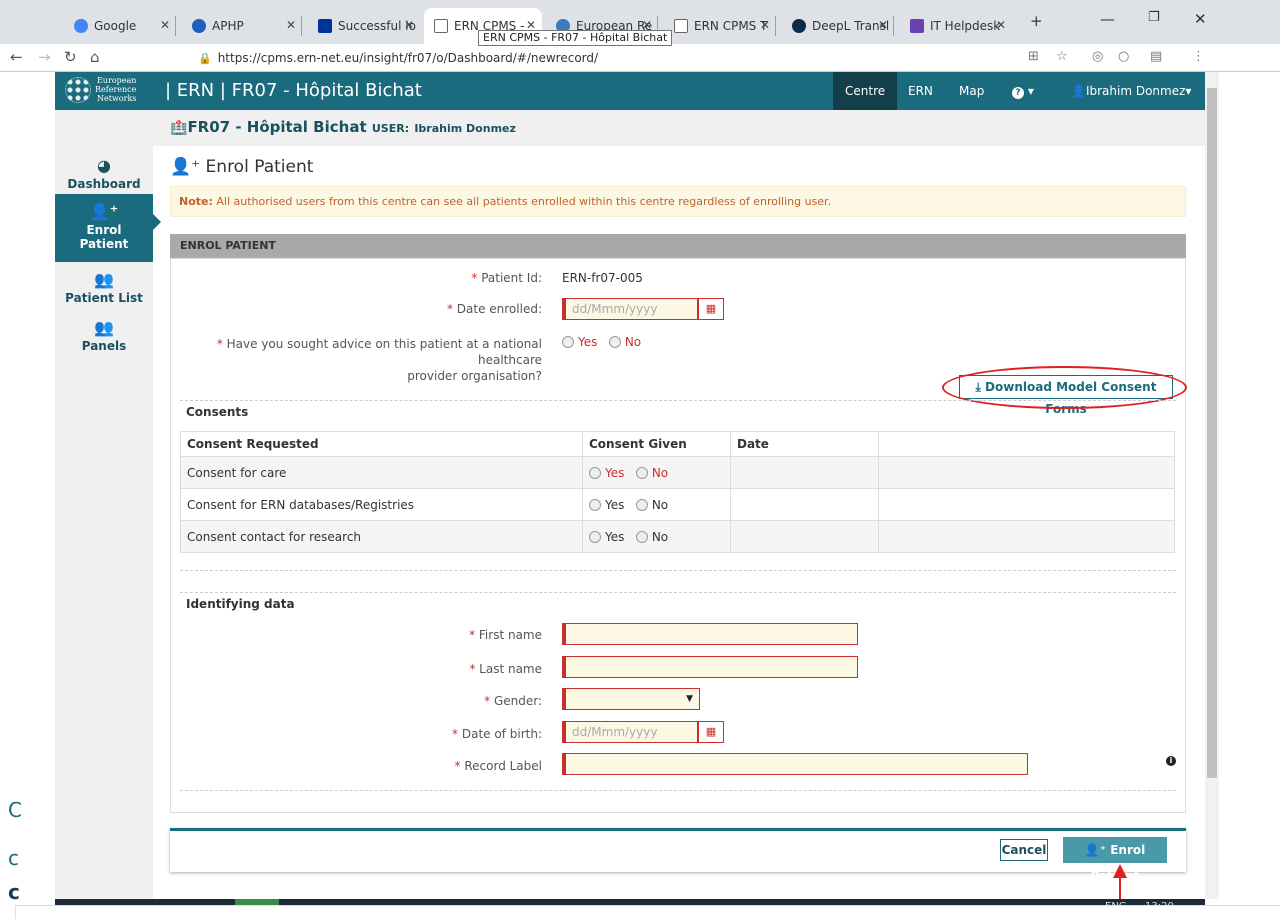  Describe the element at coordinates (15, 810) in the screenshot. I see `slide-fragment: C` at that location.